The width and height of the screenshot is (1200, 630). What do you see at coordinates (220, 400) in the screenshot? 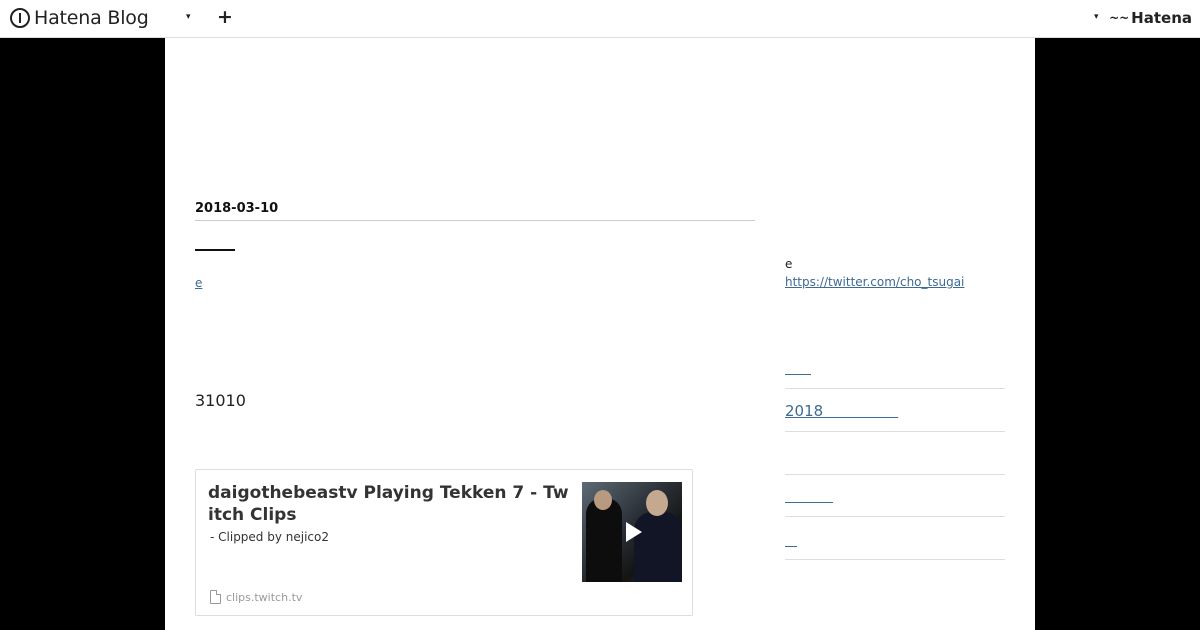
I see `entry-body-text: 31010` at bounding box center [220, 400].